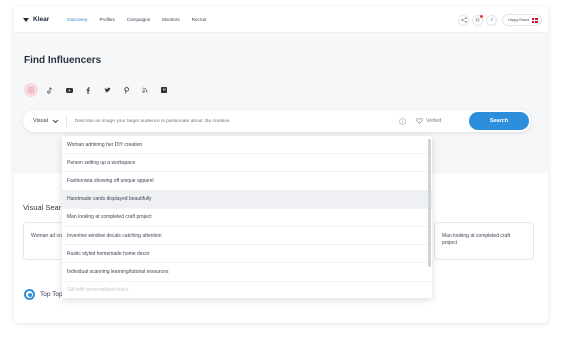  I want to click on pinterest-platform-button, so click(126, 90).